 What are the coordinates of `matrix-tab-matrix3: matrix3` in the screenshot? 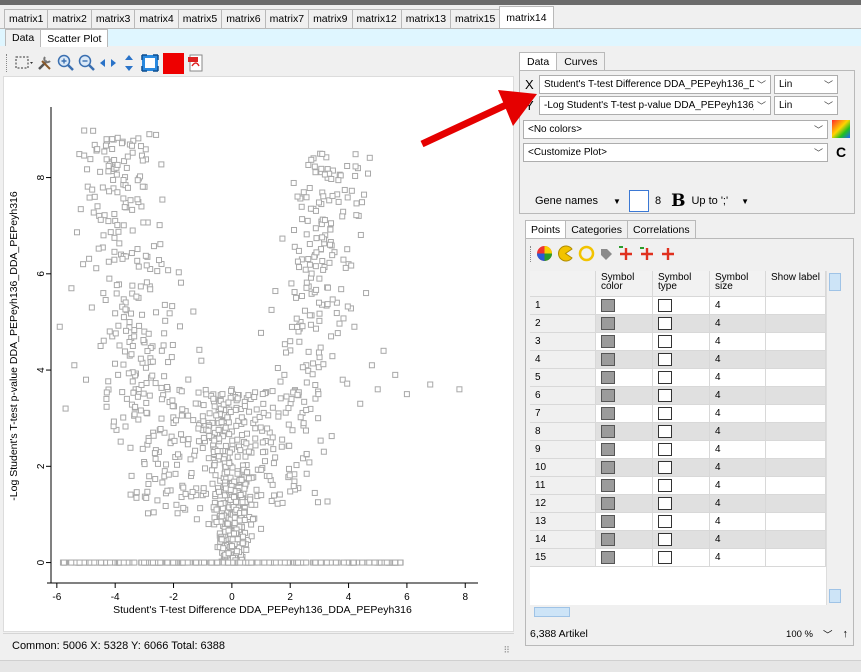 It's located at (113, 18).